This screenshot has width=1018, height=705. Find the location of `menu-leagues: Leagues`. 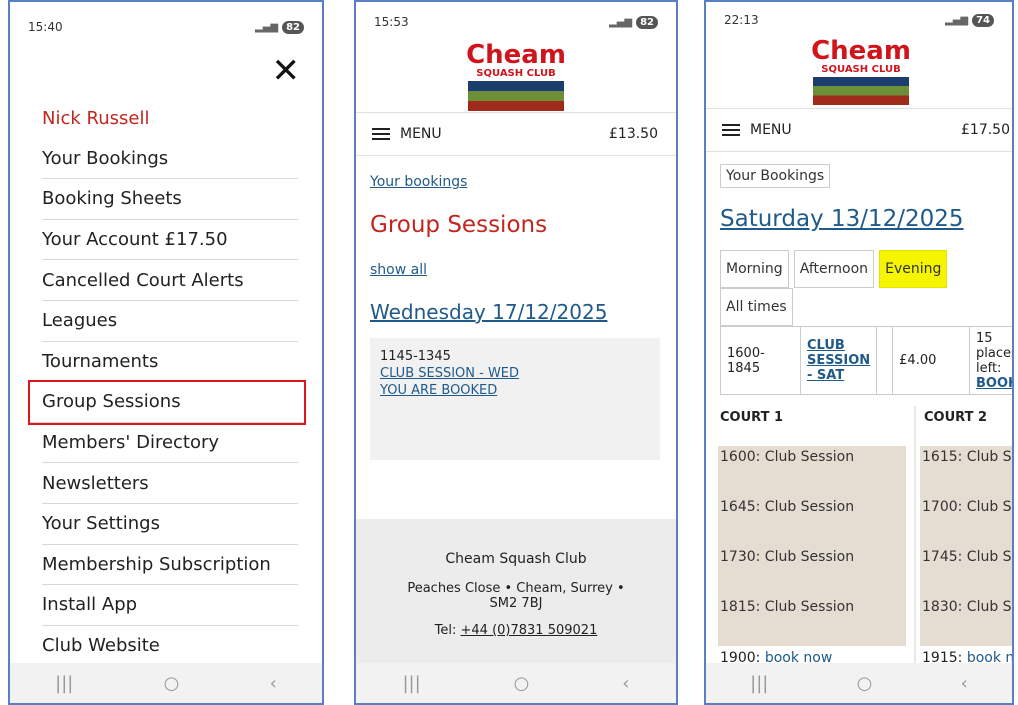

menu-leagues: Leagues is located at coordinates (170, 321).